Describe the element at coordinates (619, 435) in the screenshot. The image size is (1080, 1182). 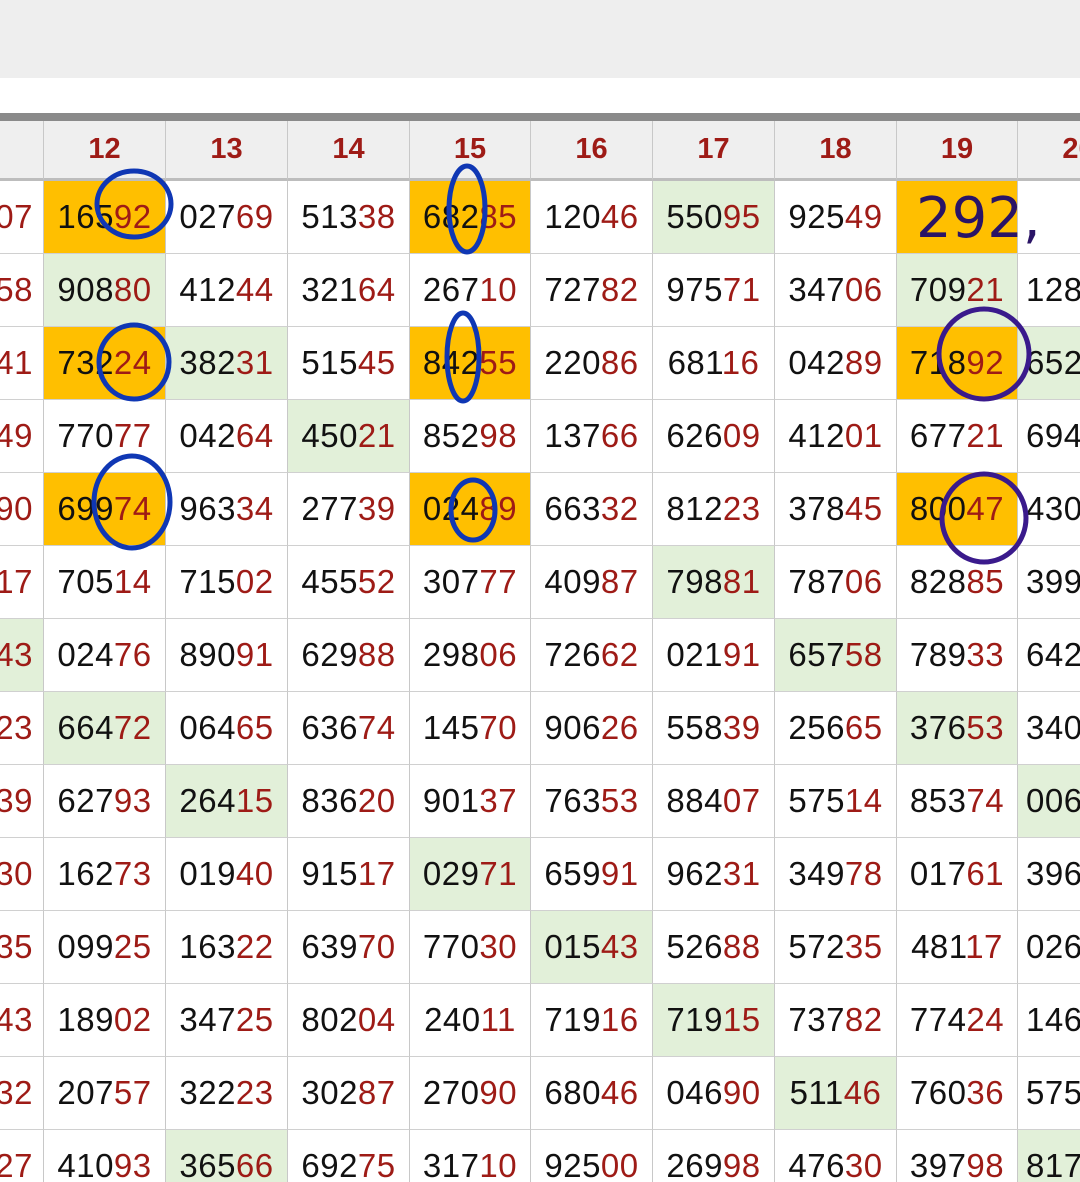
I see `number-tail-digits: 66` at that location.